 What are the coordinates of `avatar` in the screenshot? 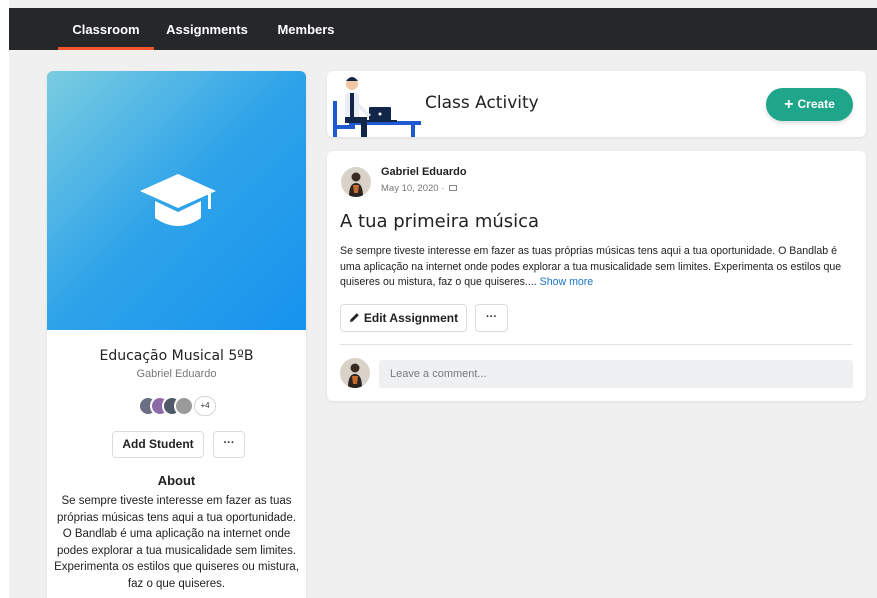 It's located at (184, 406).